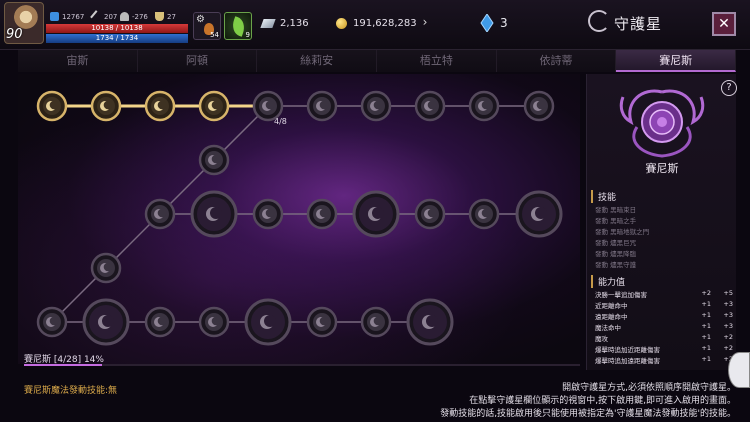 The image size is (750, 422). What do you see at coordinates (602, 401) in the screenshot?
I see `footer-note: 在點擊守護星欄位顯示的視窗中,按下啟用鍵,即可進入啟用的畫面。` at bounding box center [602, 401].